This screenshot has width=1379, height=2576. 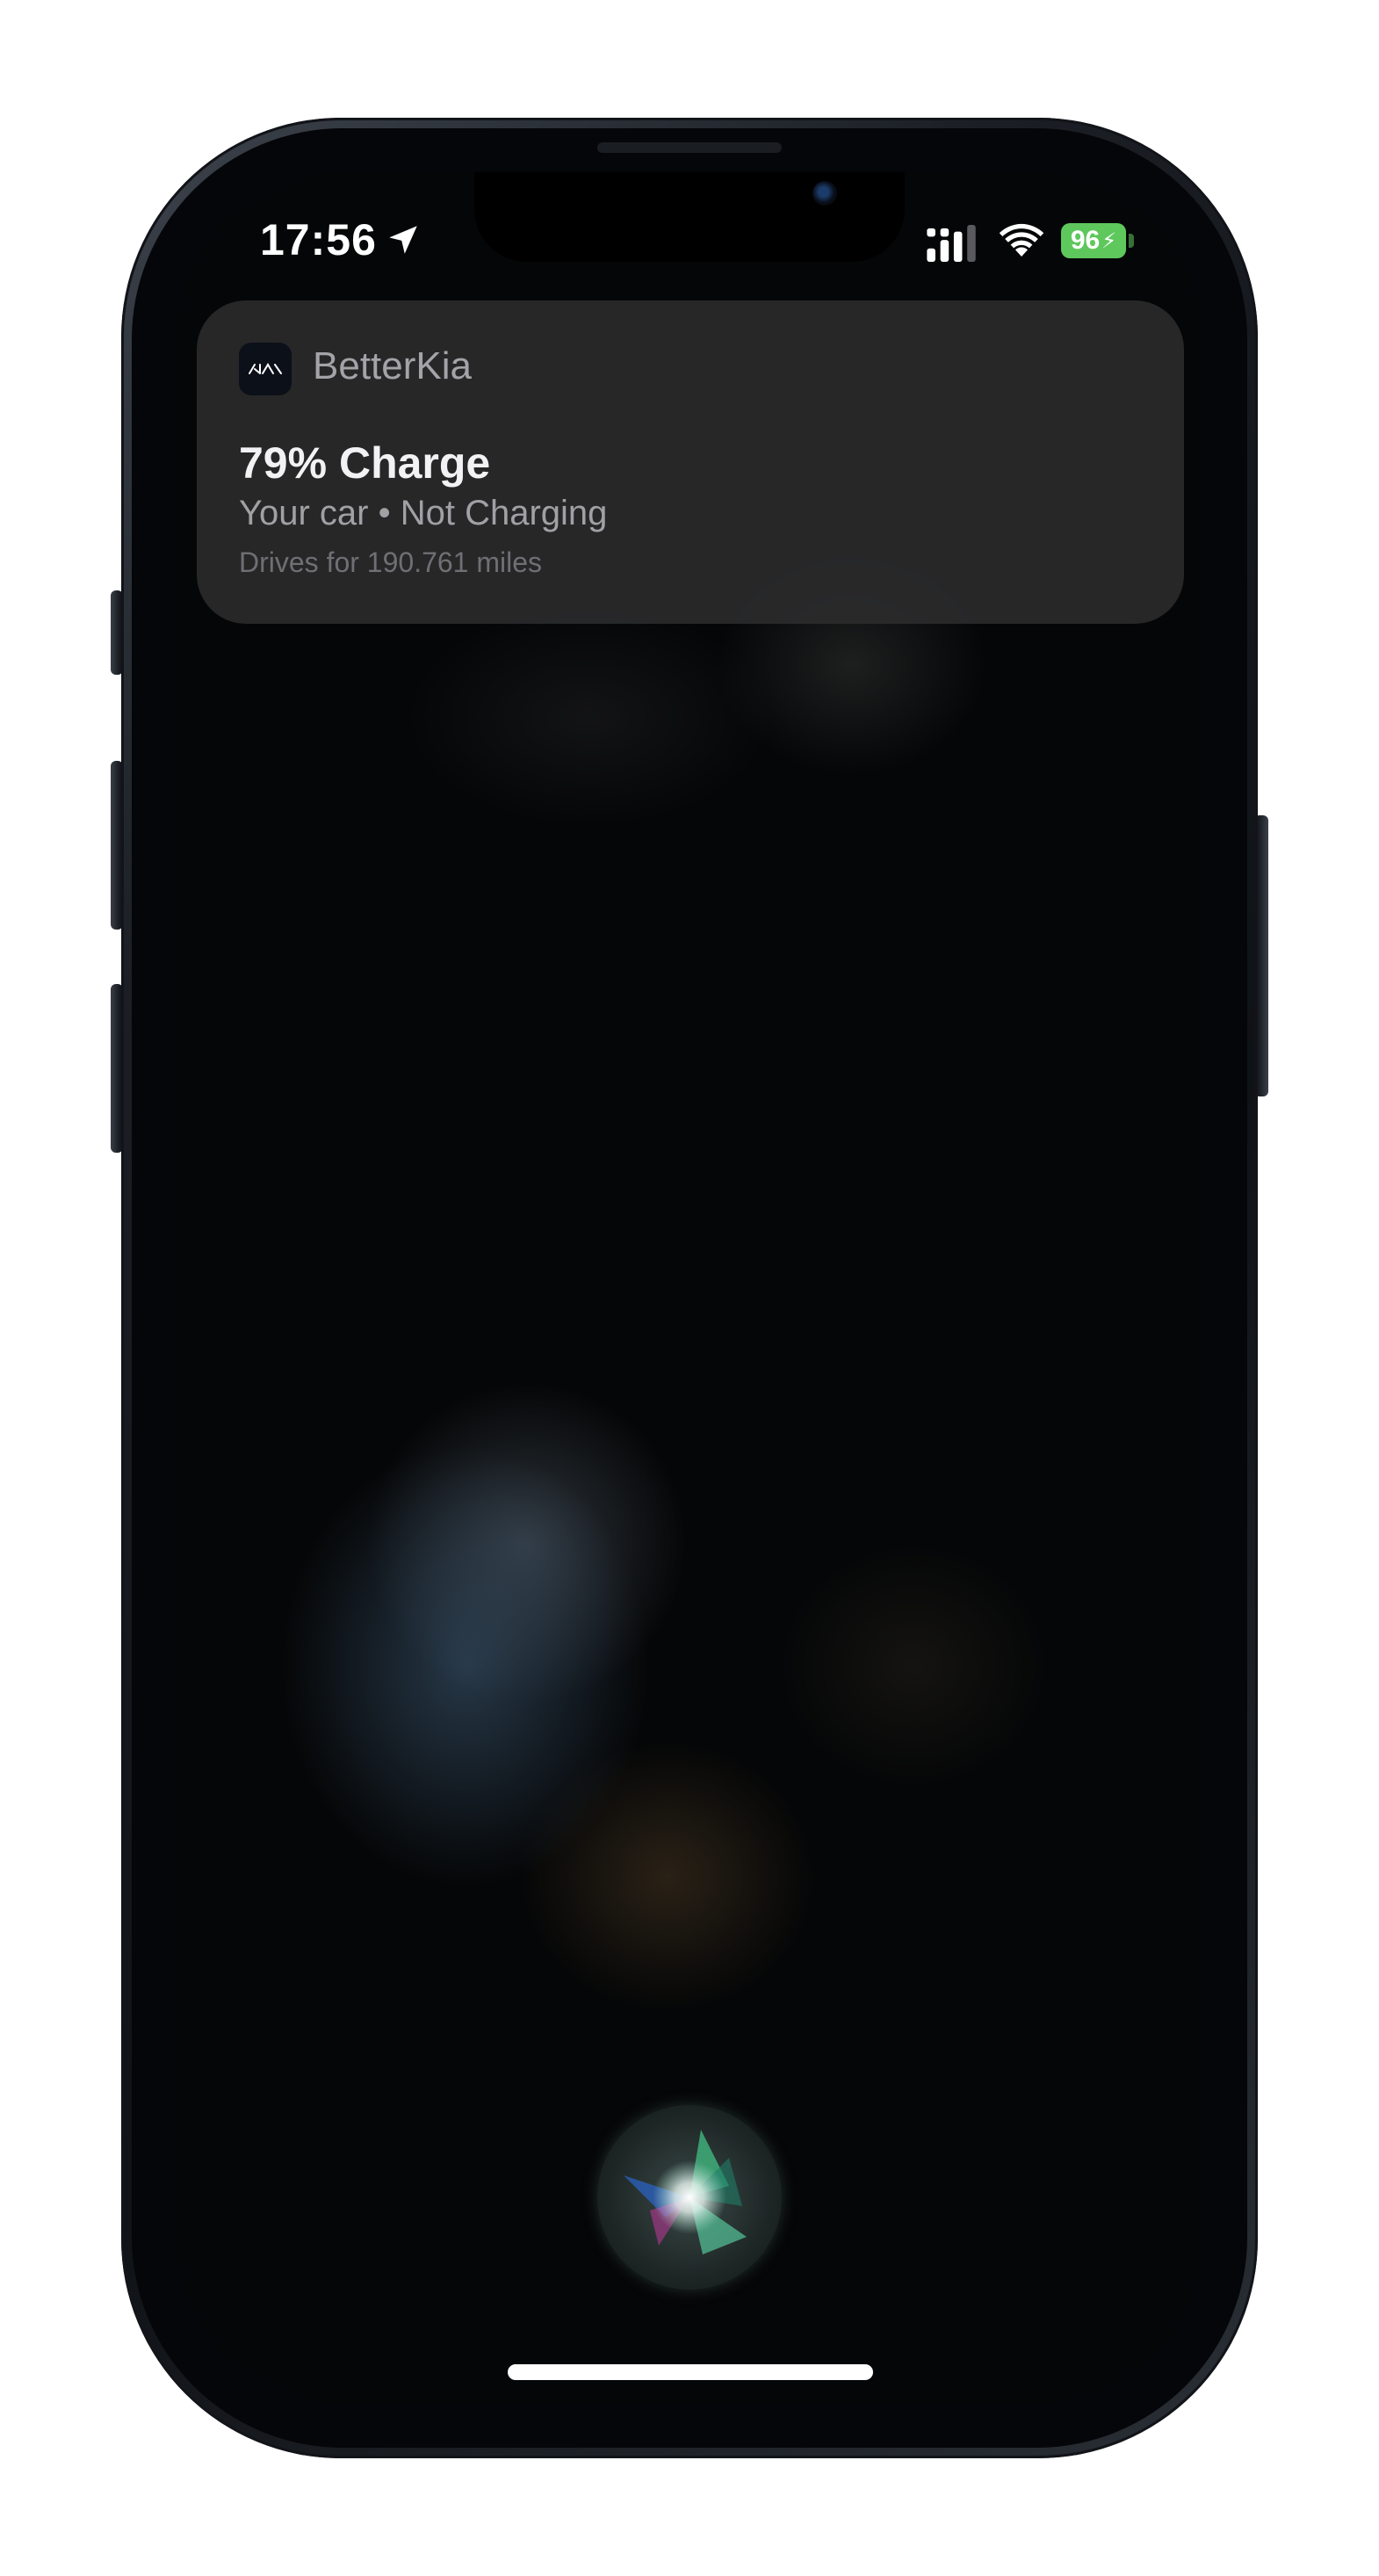 I want to click on battery-icon: 96 ⚡, so click(x=1093, y=240).